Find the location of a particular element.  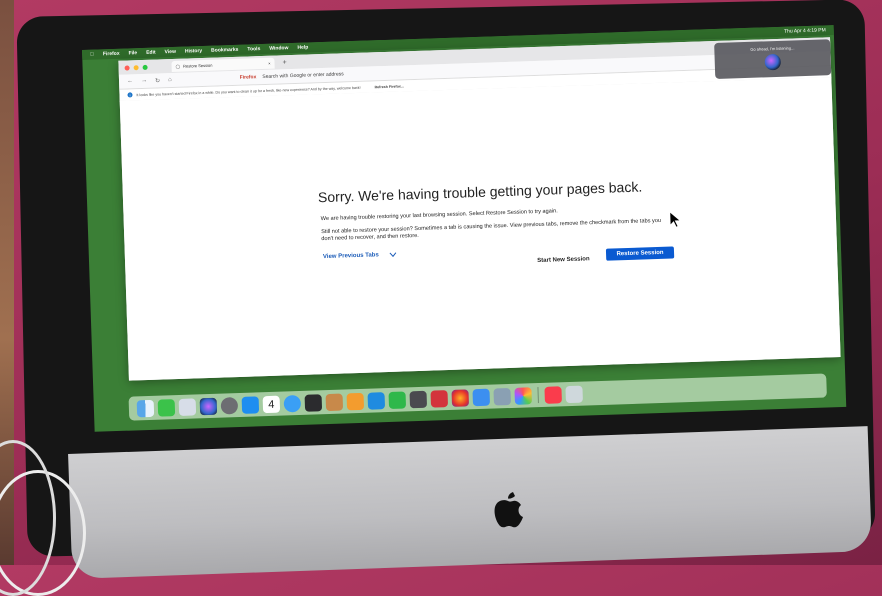

numbers-icon is located at coordinates (397, 399).